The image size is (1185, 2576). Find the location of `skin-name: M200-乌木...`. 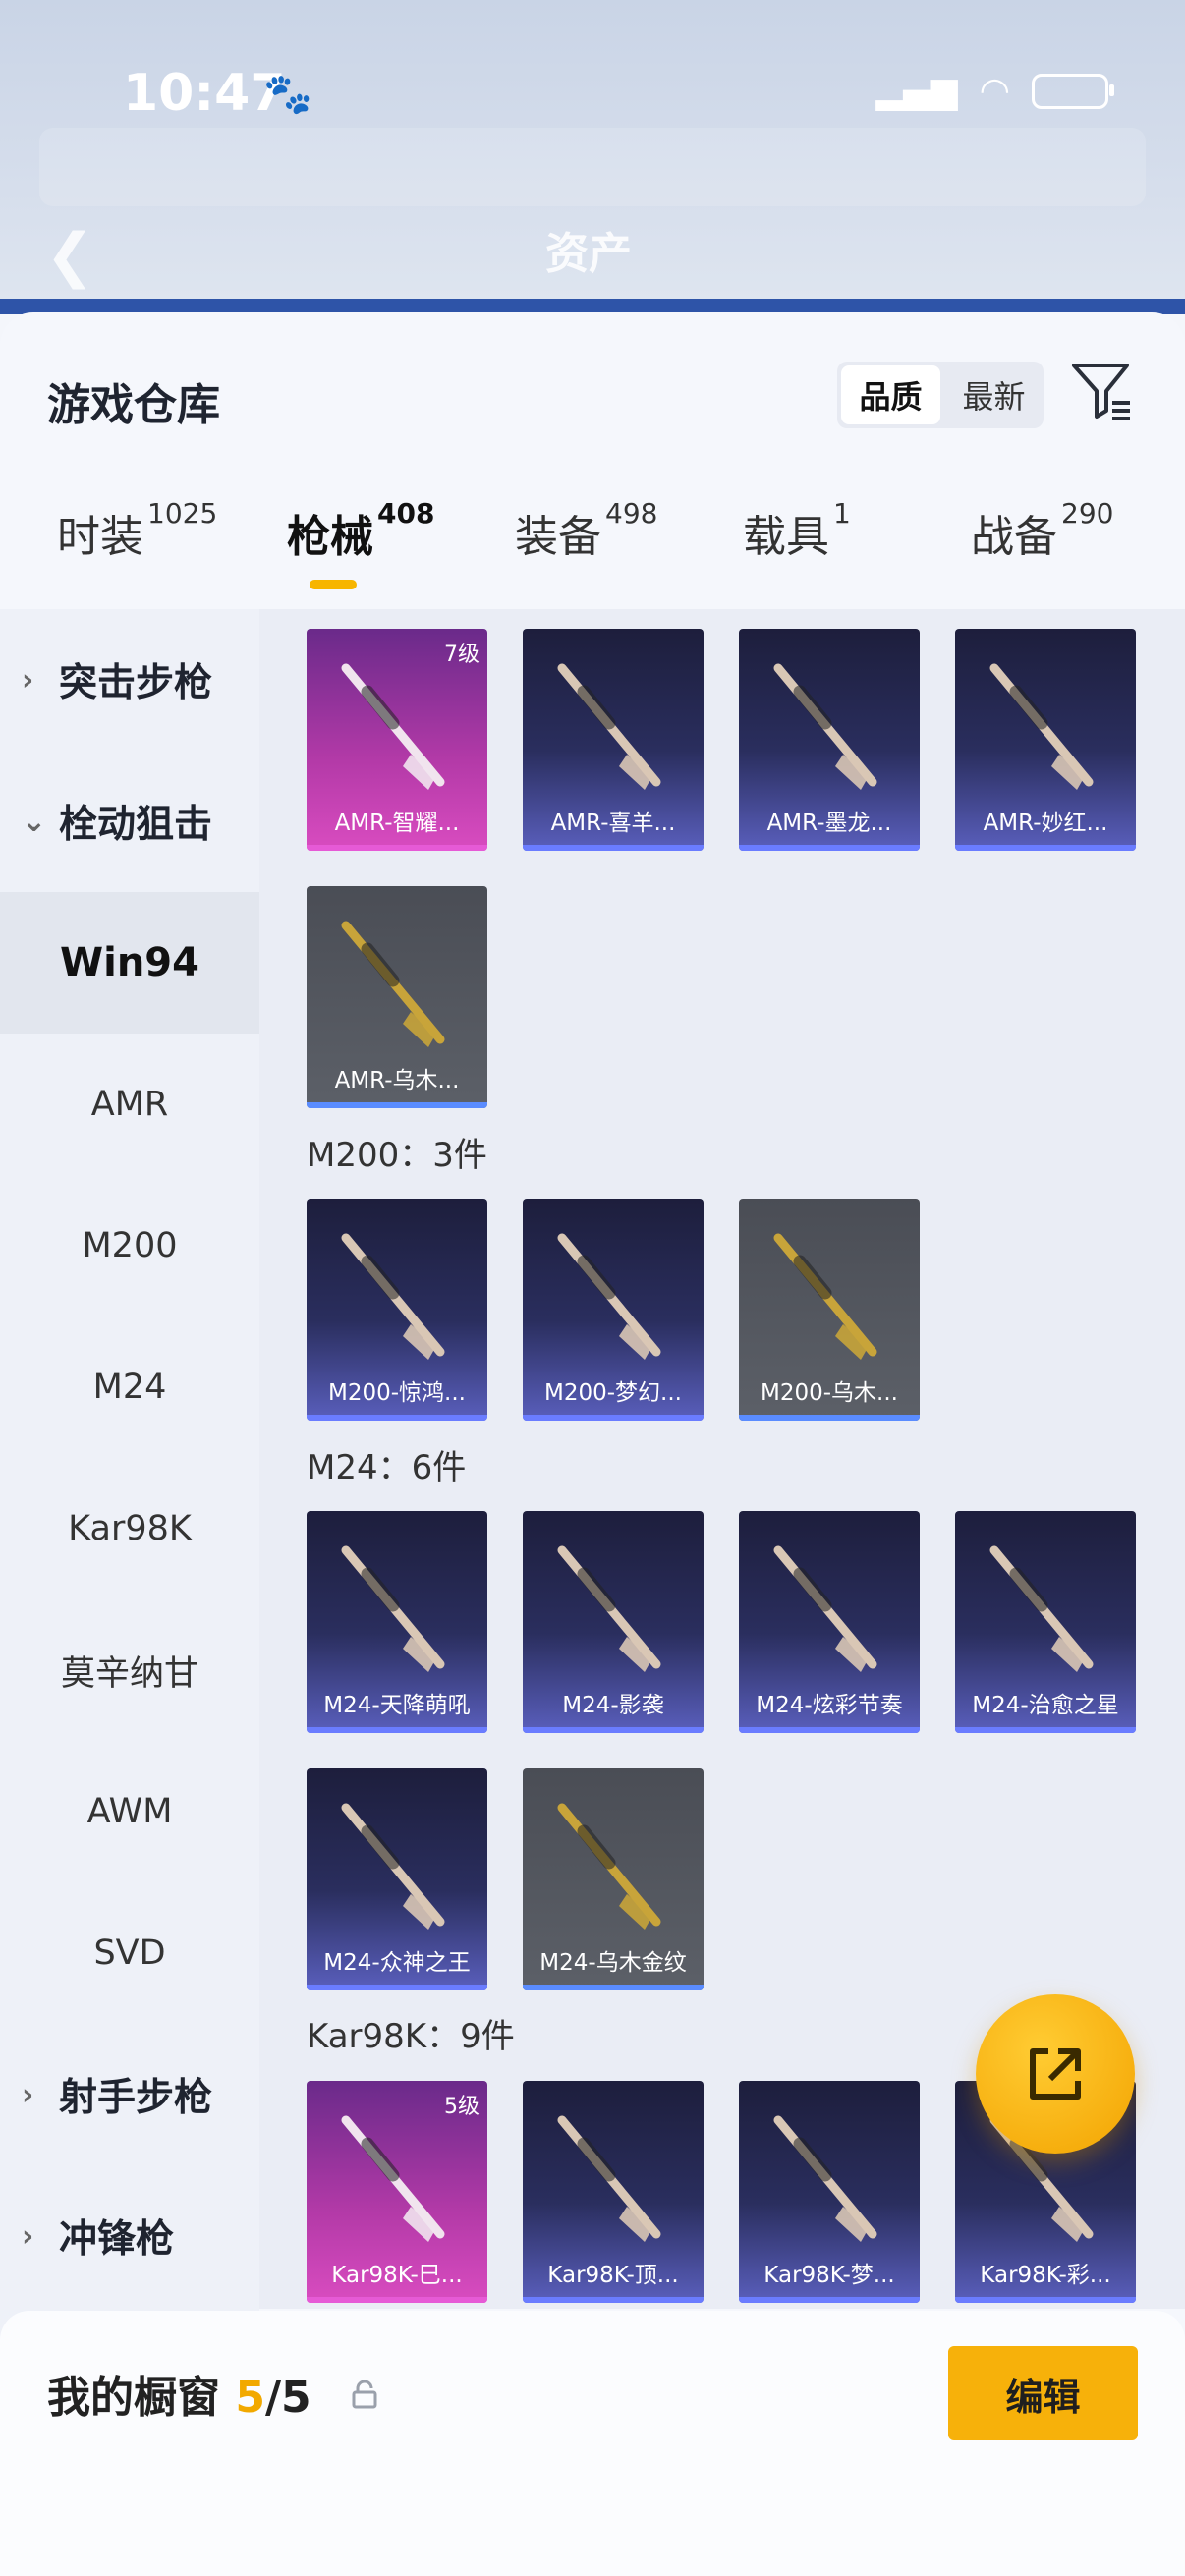

skin-name: M200-乌木... is located at coordinates (830, 1393).